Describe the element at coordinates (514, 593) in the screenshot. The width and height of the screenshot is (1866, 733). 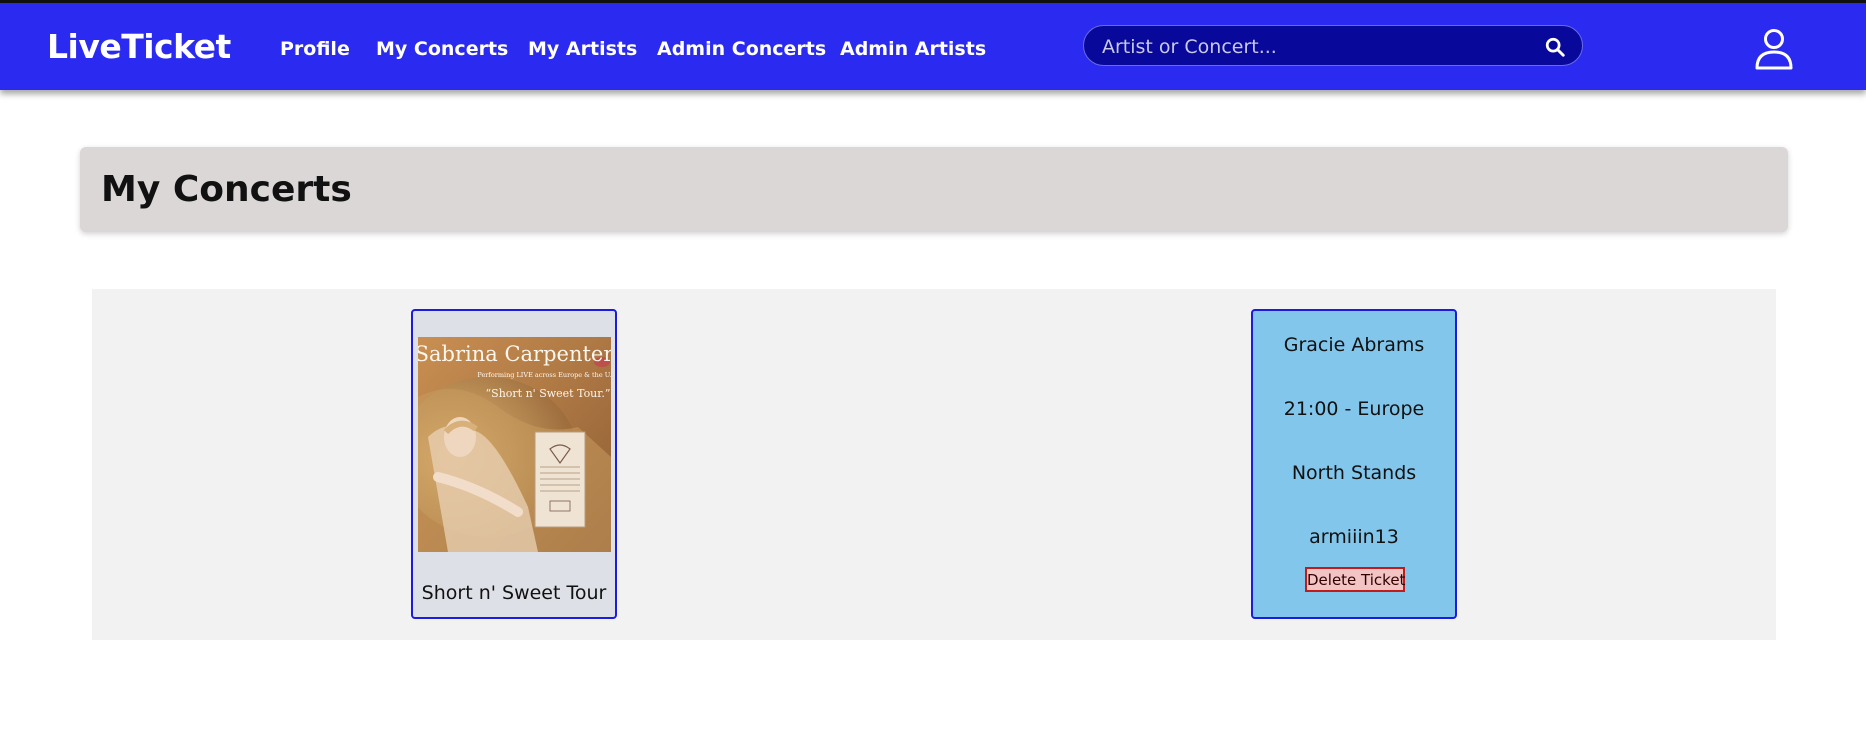
I see `concert-title: Short n' Sweet Tour` at that location.